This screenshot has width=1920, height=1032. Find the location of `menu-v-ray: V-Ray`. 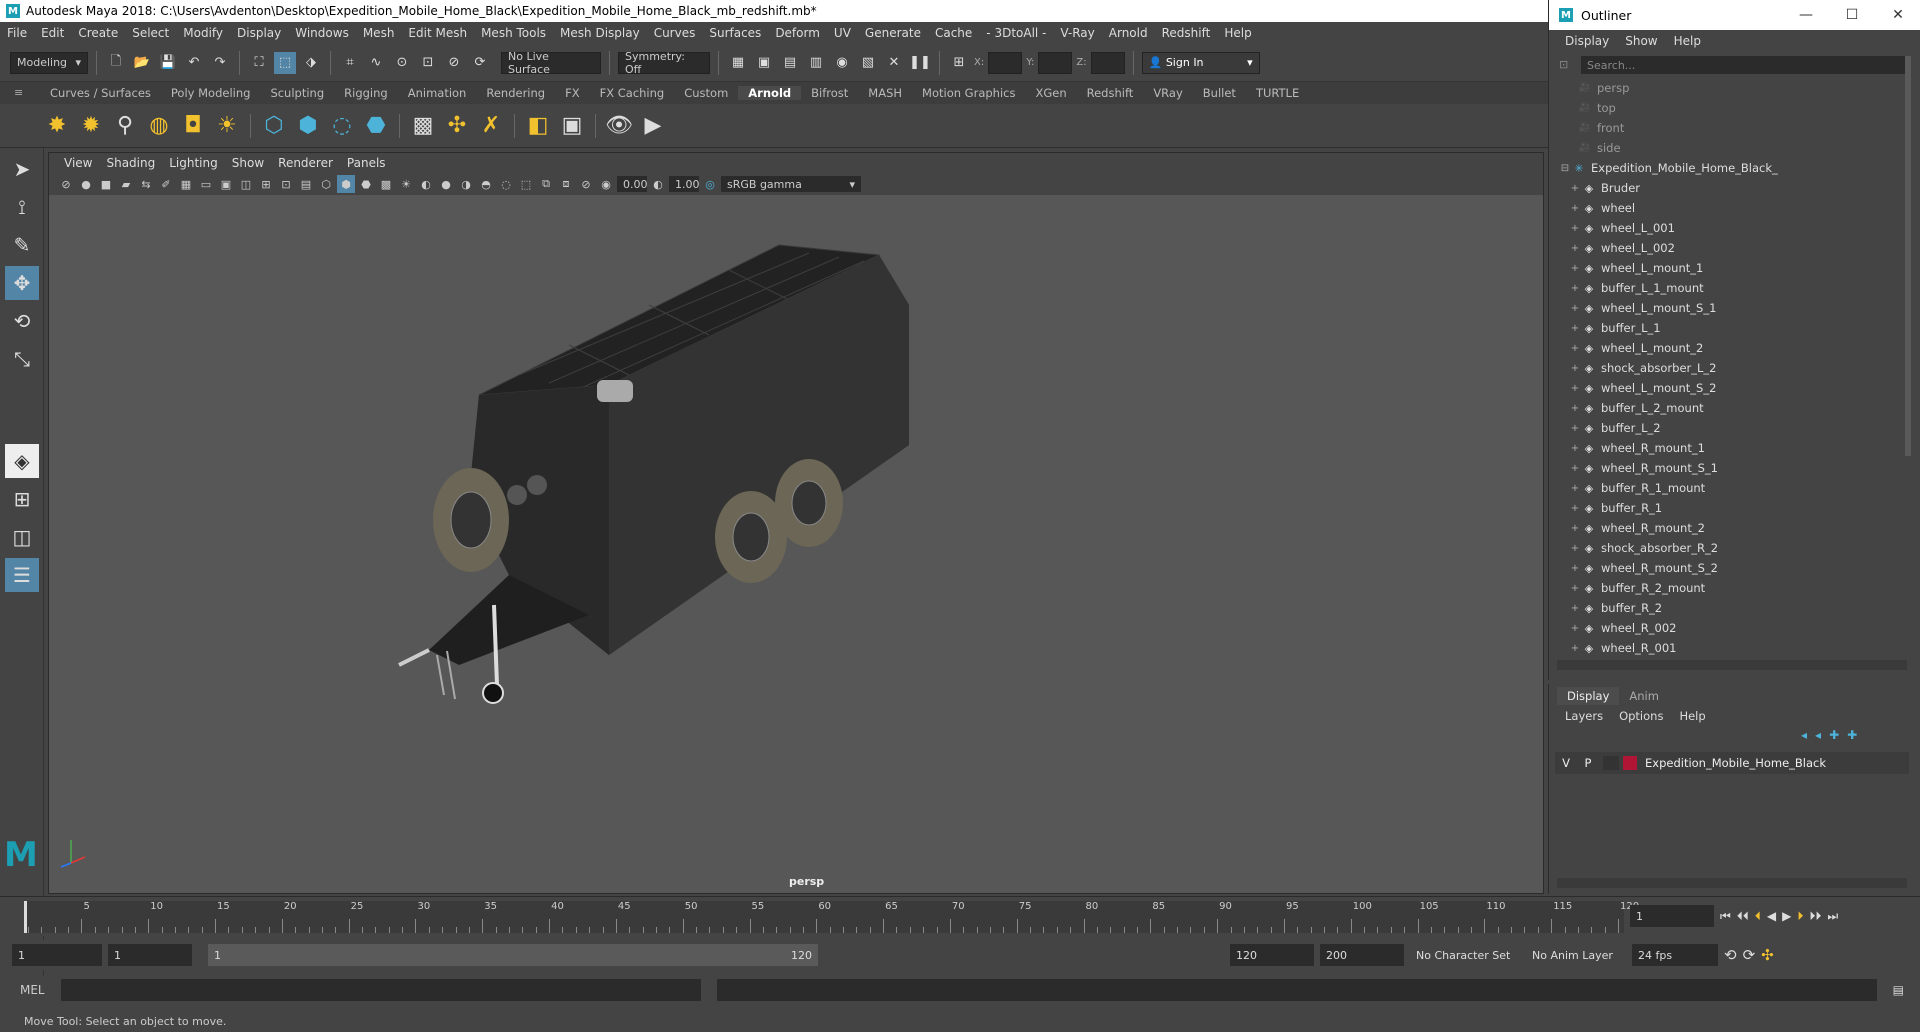

menu-v-ray: V-Ray is located at coordinates (1077, 33).